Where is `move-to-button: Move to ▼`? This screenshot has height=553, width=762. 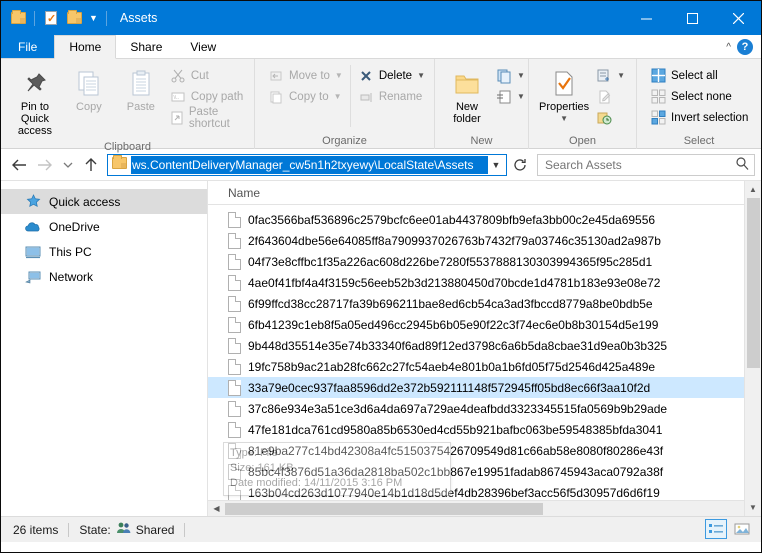
move-to-button: Move to ▼ is located at coordinates (305, 75).